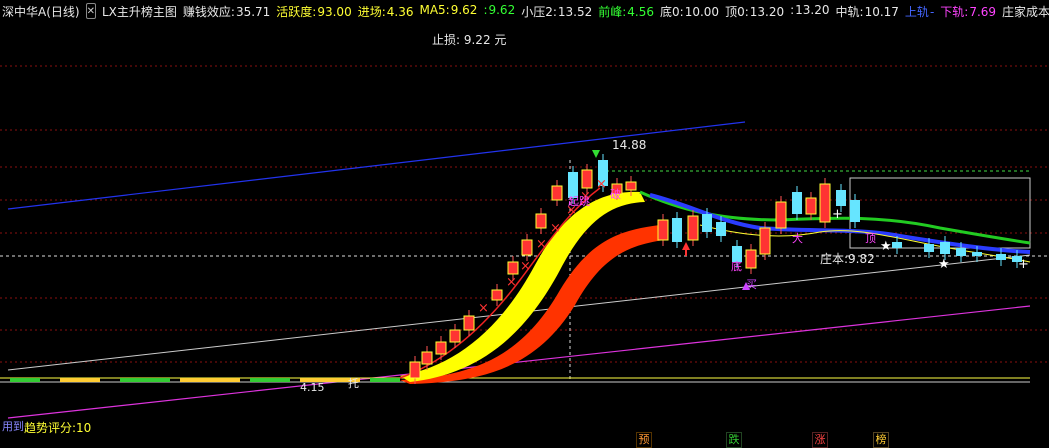  Describe the element at coordinates (736, 266) in the screenshot. I see `bottom-tag: 底` at that location.